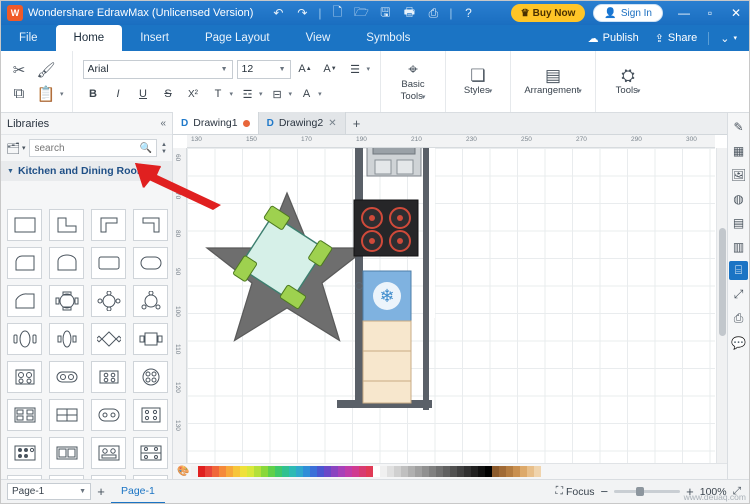 This screenshot has width=750, height=504. Describe the element at coordinates (728, 38) in the screenshot. I see `ribbon-more-button: ⌄ ▾` at that location.